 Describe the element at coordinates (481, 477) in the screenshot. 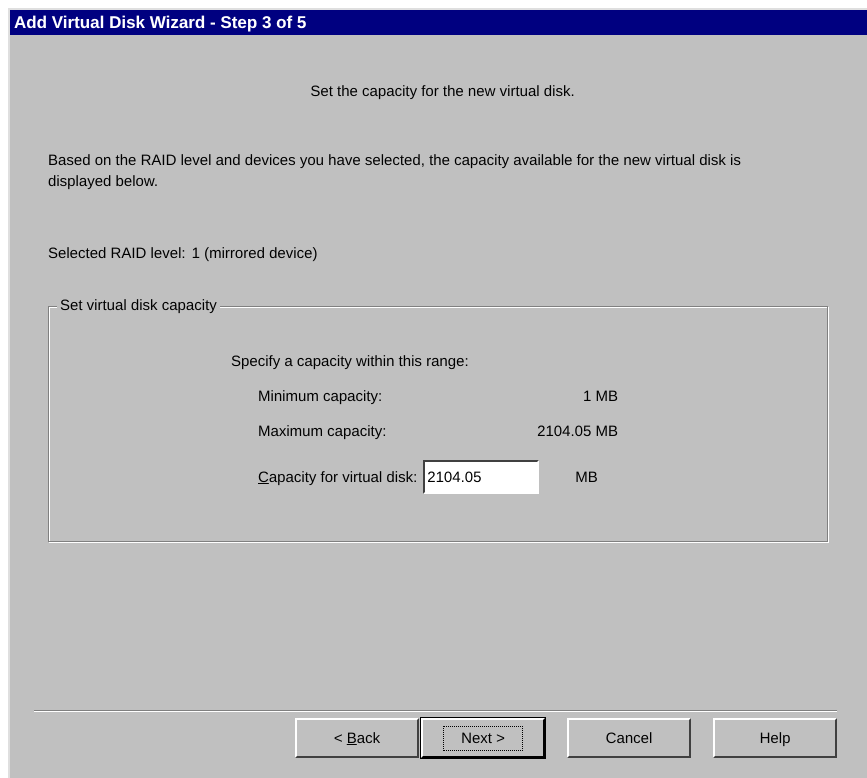

I see `capacity-field: 2104.05` at that location.